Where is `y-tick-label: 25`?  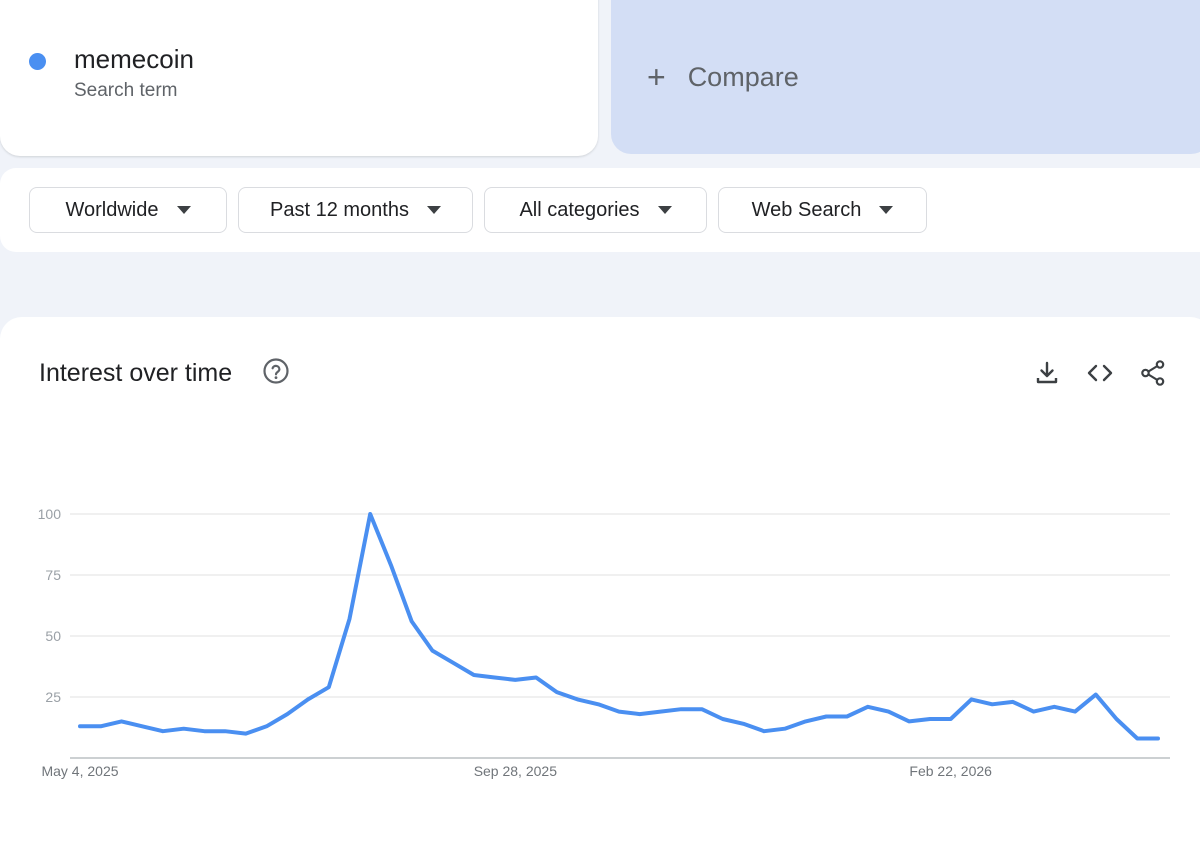 y-tick-label: 25 is located at coordinates (53, 697).